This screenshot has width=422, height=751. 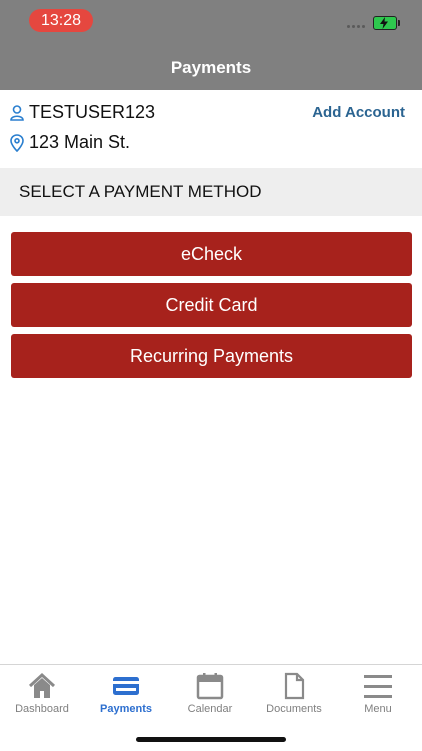 I want to click on user-icon, so click(x=17, y=112).